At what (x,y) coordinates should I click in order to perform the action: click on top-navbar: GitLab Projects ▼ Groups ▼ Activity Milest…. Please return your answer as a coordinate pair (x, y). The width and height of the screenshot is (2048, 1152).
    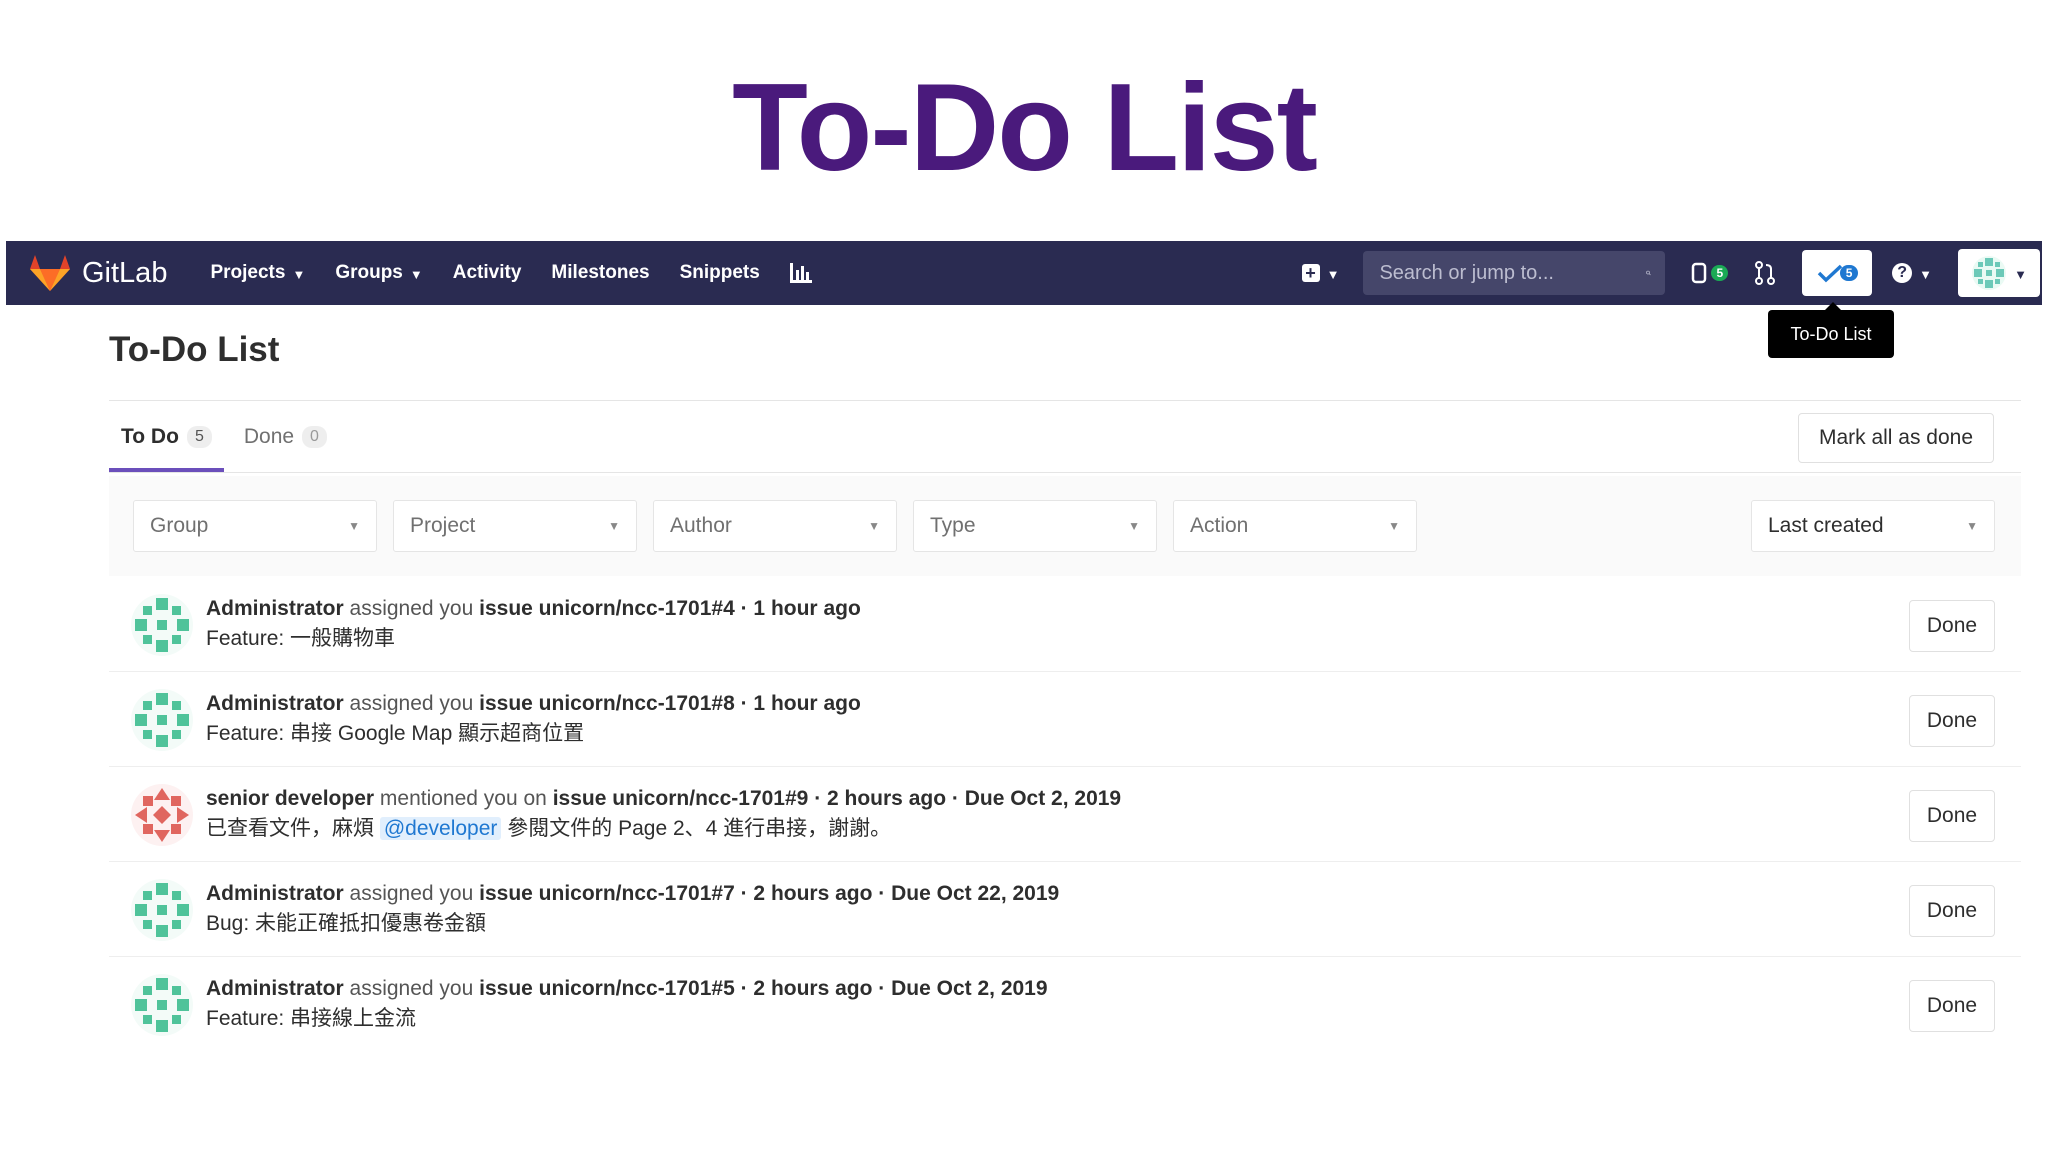
    Looking at the image, I should click on (1024, 273).